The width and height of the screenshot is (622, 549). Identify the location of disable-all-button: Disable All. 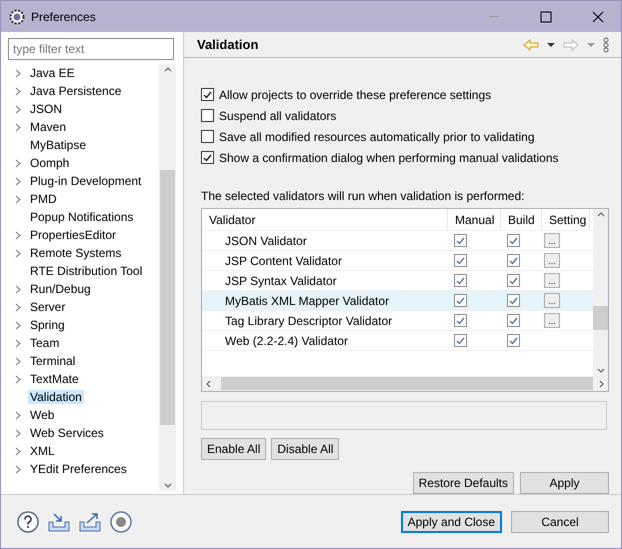
(305, 449).